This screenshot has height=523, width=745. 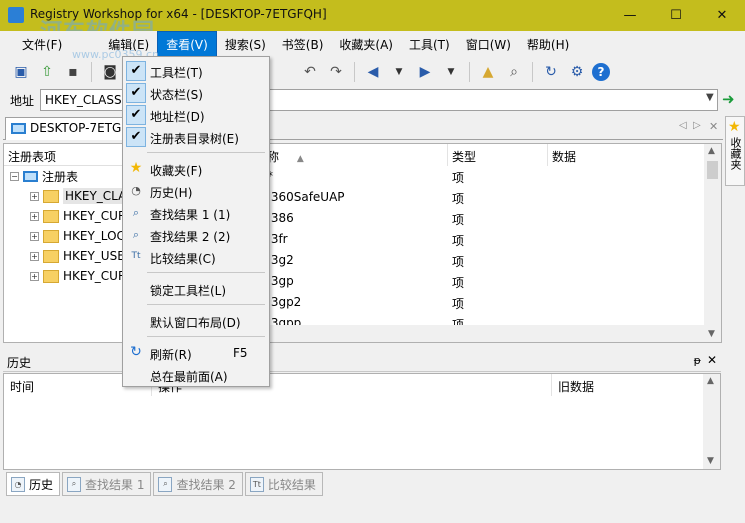 I want to click on scroll-thumb, so click(x=712, y=170).